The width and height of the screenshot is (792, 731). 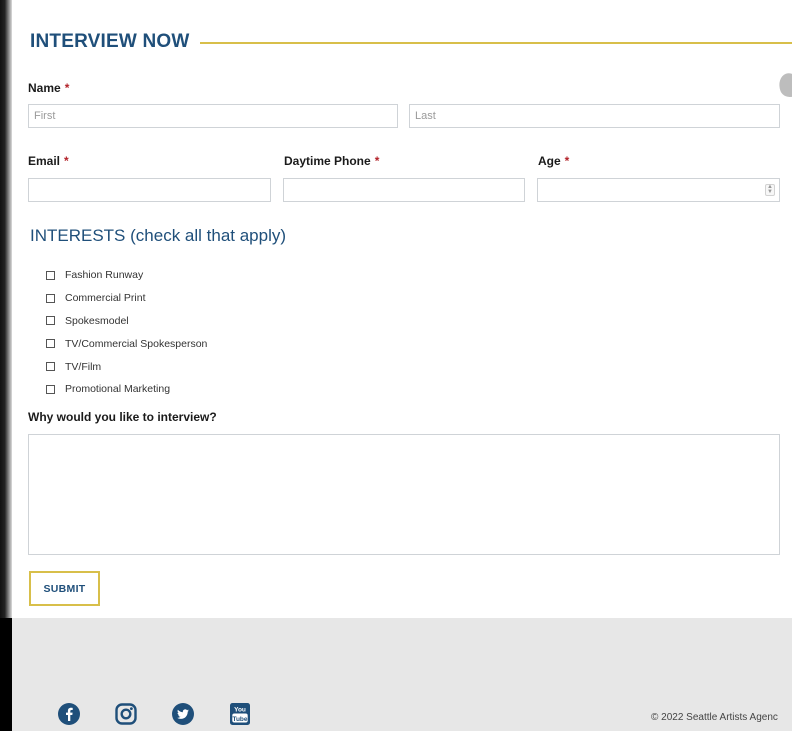 I want to click on youtube-icon: You Tube, so click(x=240, y=714).